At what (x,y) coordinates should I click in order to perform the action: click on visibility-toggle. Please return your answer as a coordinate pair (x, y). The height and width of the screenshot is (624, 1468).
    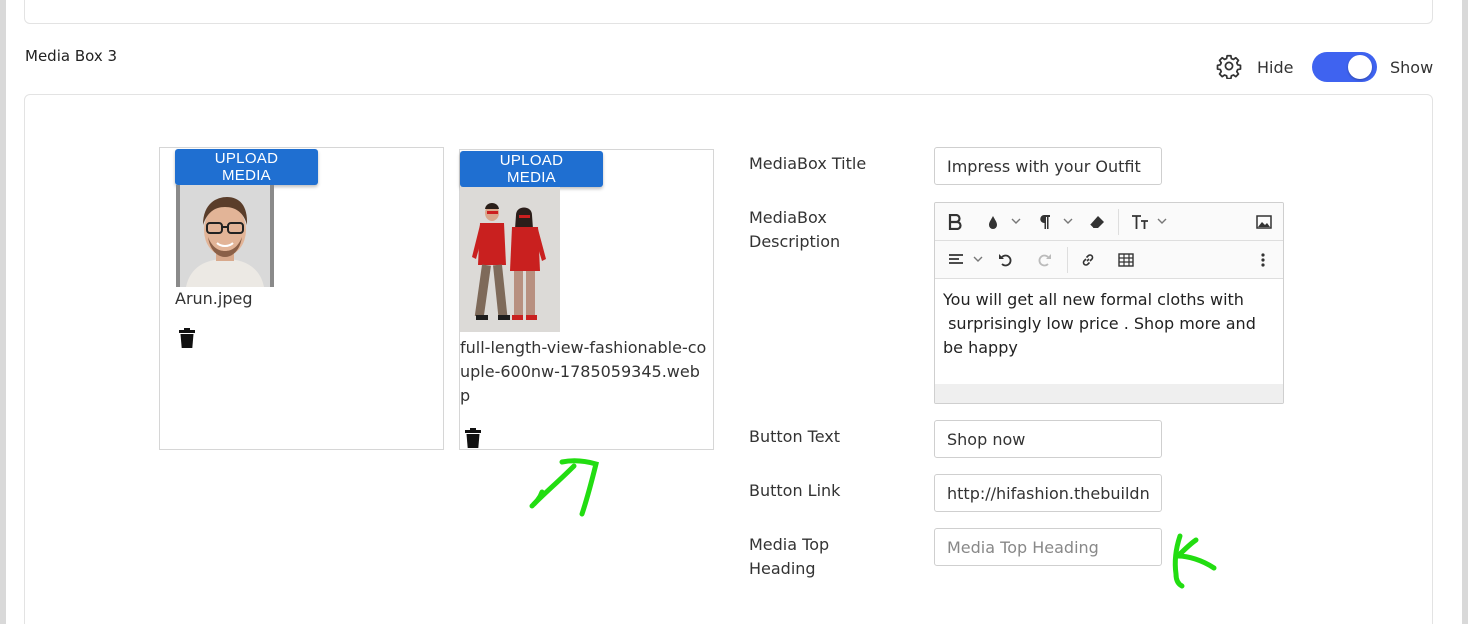
    Looking at the image, I should click on (1344, 67).